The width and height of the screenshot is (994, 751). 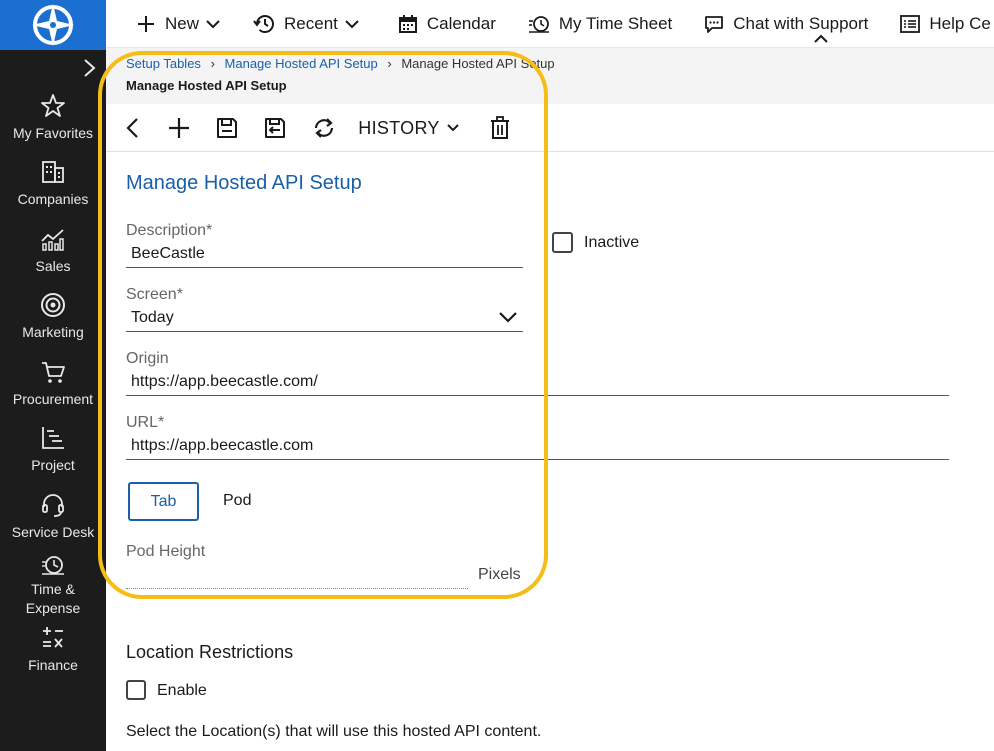 What do you see at coordinates (53, 117) in the screenshot?
I see `sidebar-item-my-favorites: My Favorites` at bounding box center [53, 117].